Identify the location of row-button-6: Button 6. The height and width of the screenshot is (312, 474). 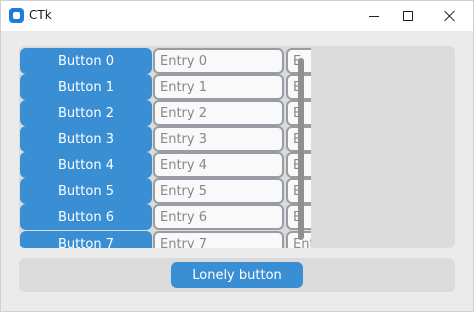
(86, 217).